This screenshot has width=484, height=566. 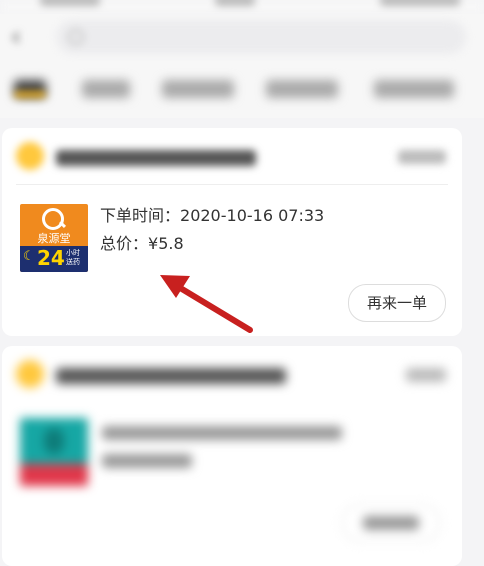 I want to click on order-time-label: 下单时间：, so click(x=140, y=215).